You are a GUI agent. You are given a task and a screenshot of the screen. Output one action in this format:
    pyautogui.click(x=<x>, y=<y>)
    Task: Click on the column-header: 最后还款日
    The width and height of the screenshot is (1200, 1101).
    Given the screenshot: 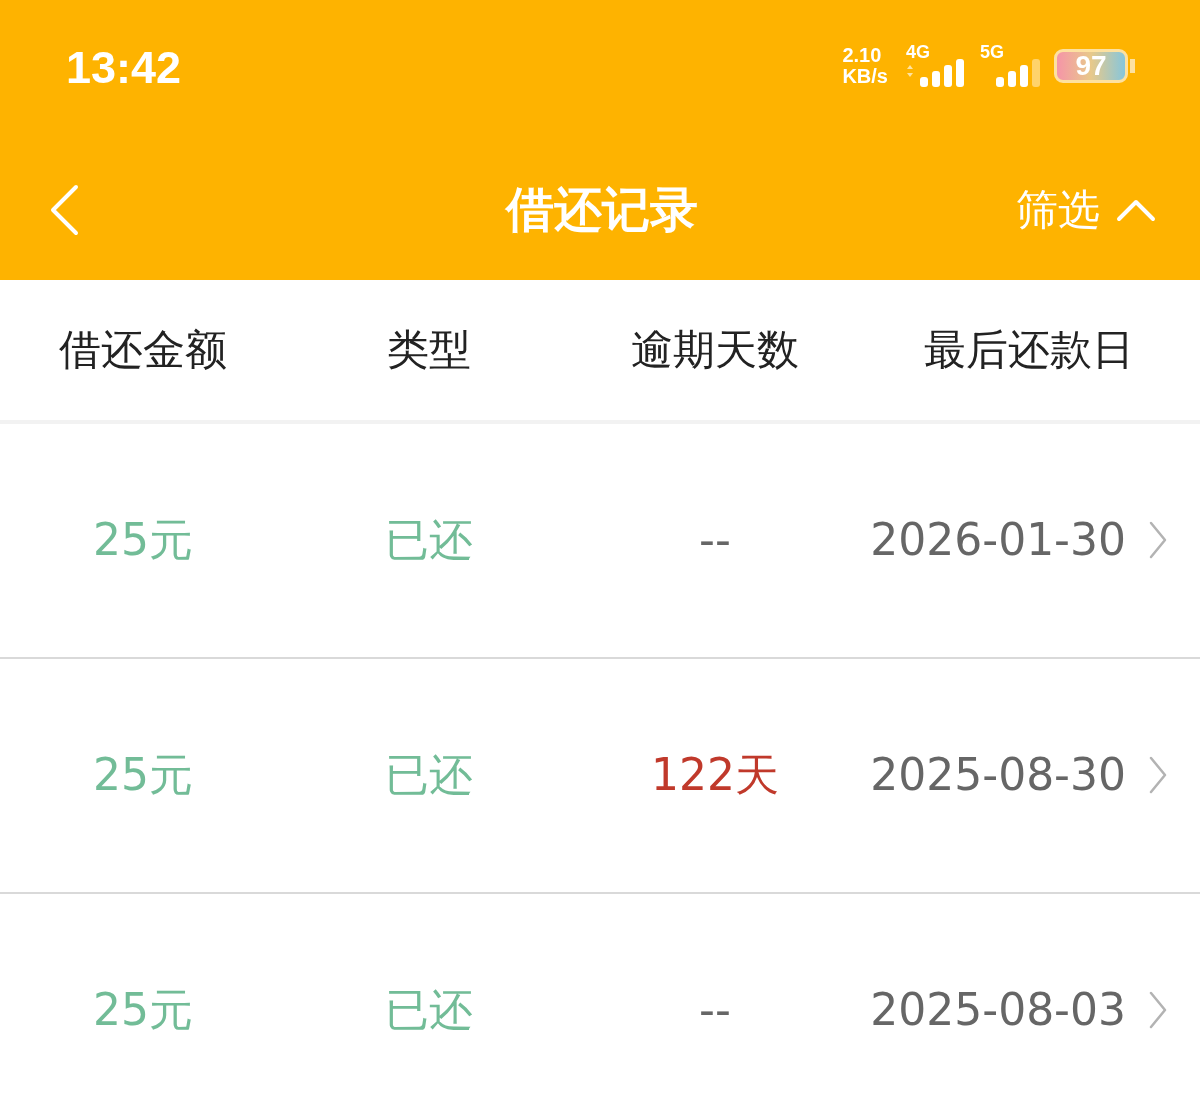 What is the action you would take?
    pyautogui.click(x=1029, y=350)
    